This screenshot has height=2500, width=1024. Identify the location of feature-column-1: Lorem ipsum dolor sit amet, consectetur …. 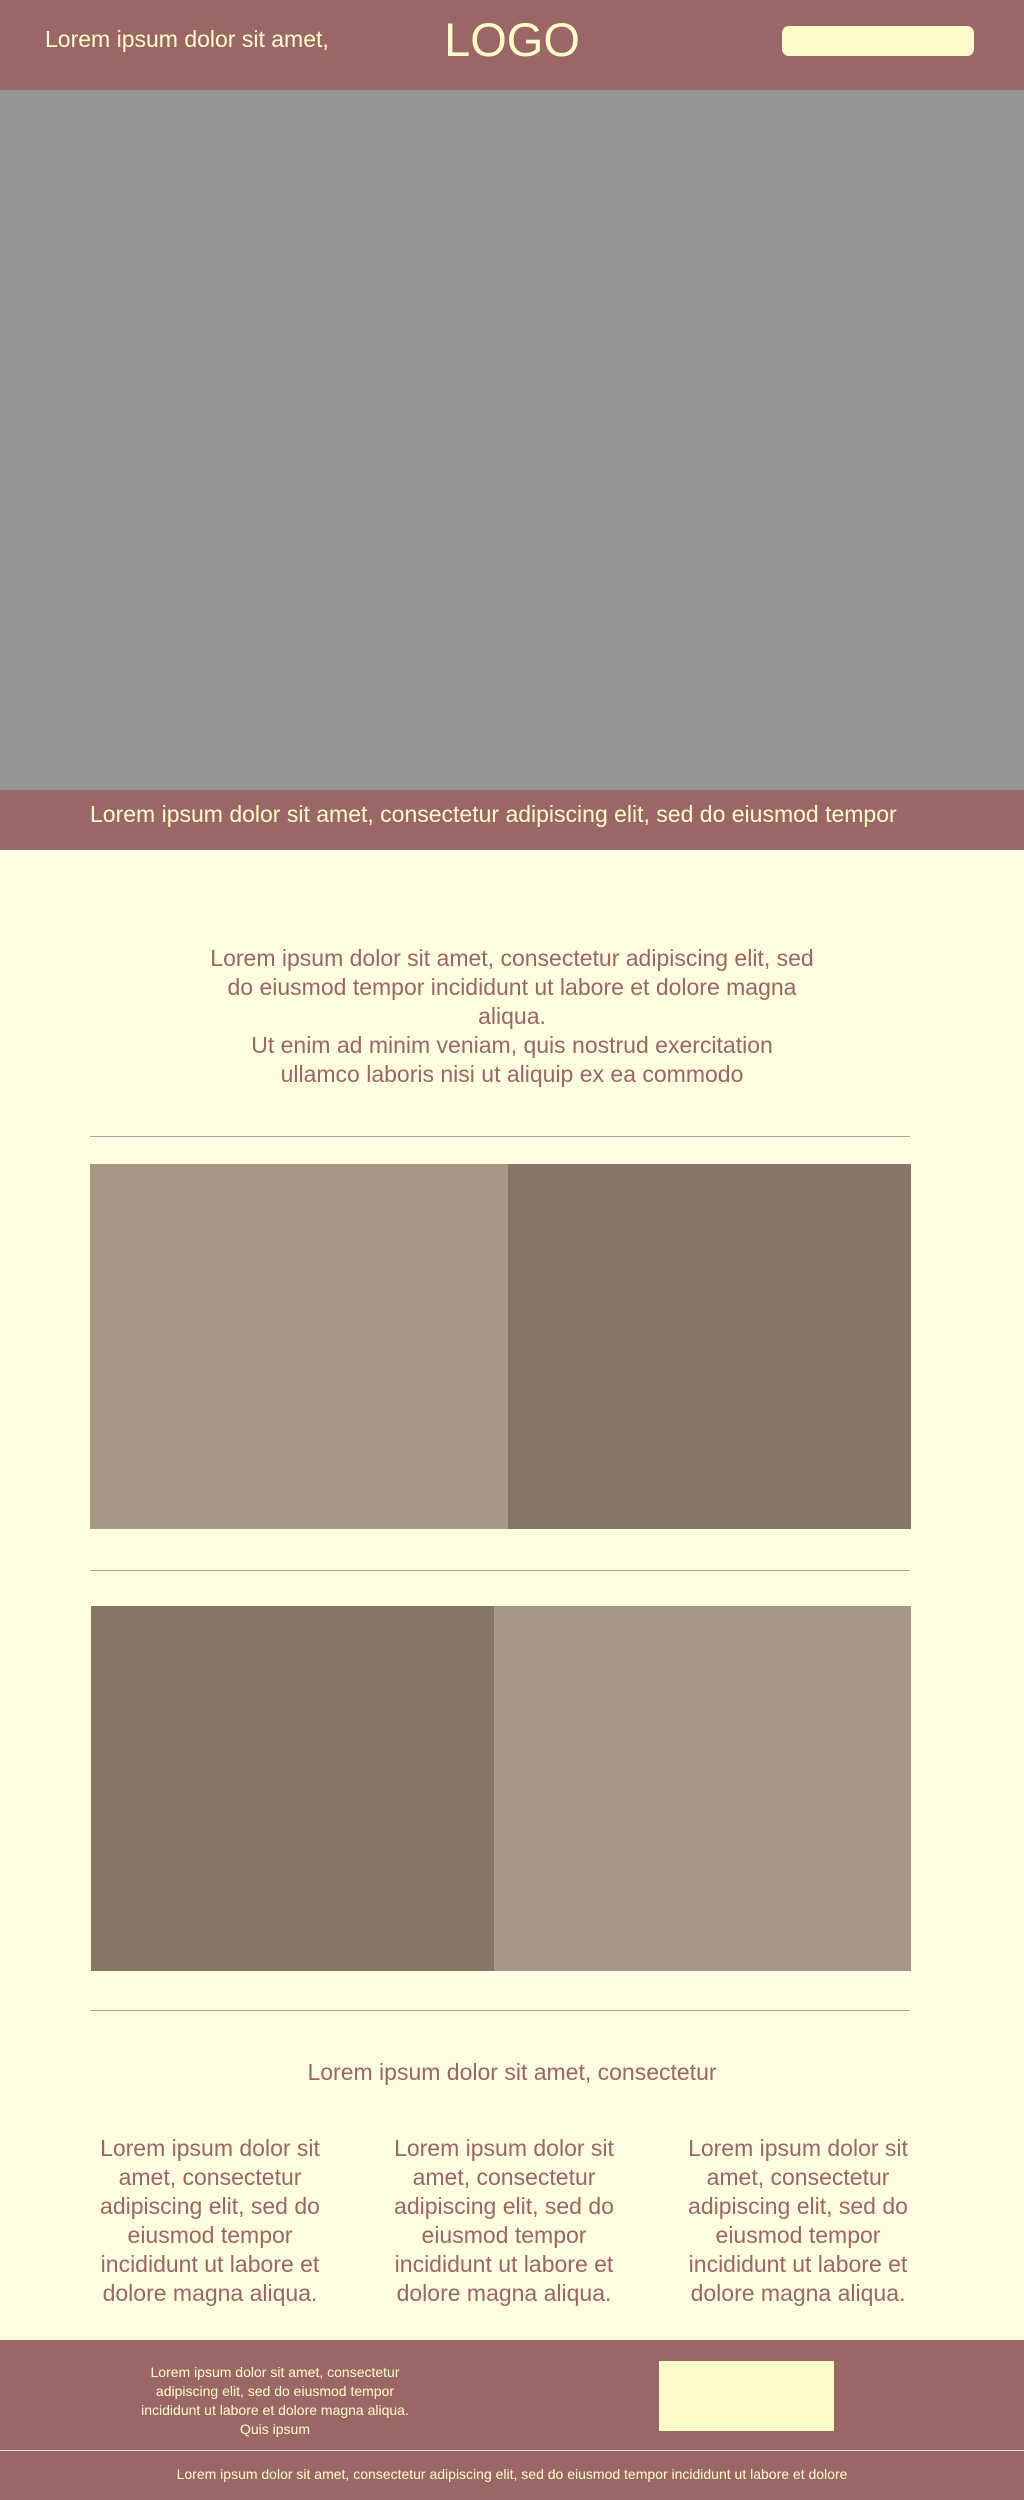
(210, 2220).